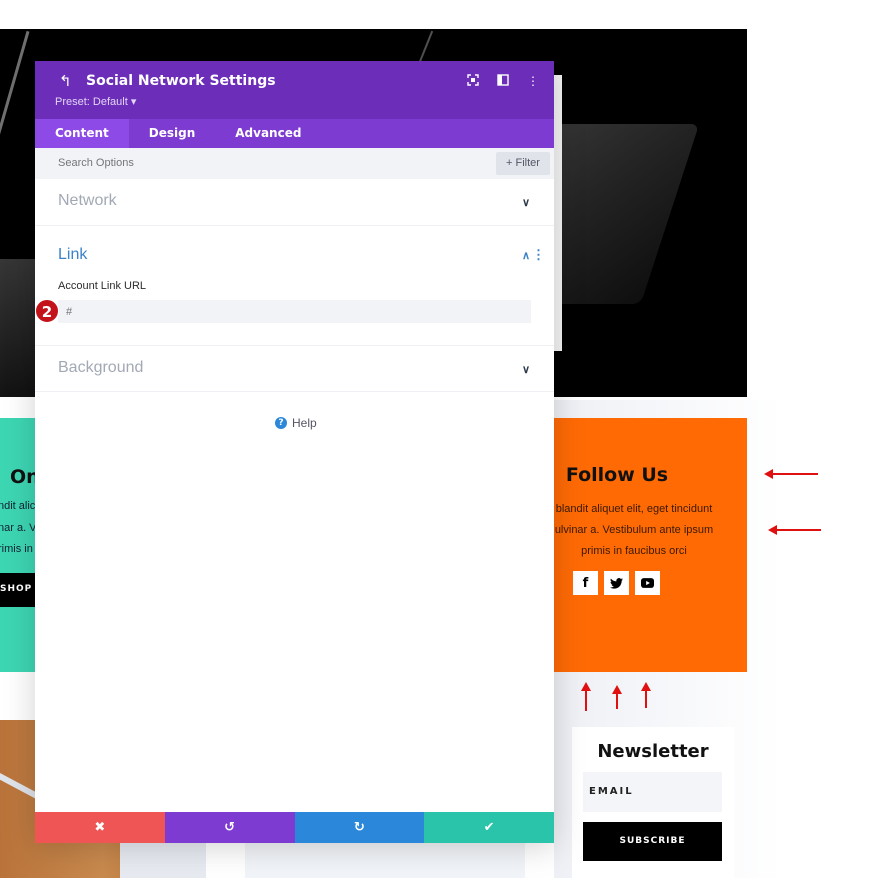 The width and height of the screenshot is (880, 878). Describe the element at coordinates (172, 133) in the screenshot. I see `tab-design: Design` at that location.